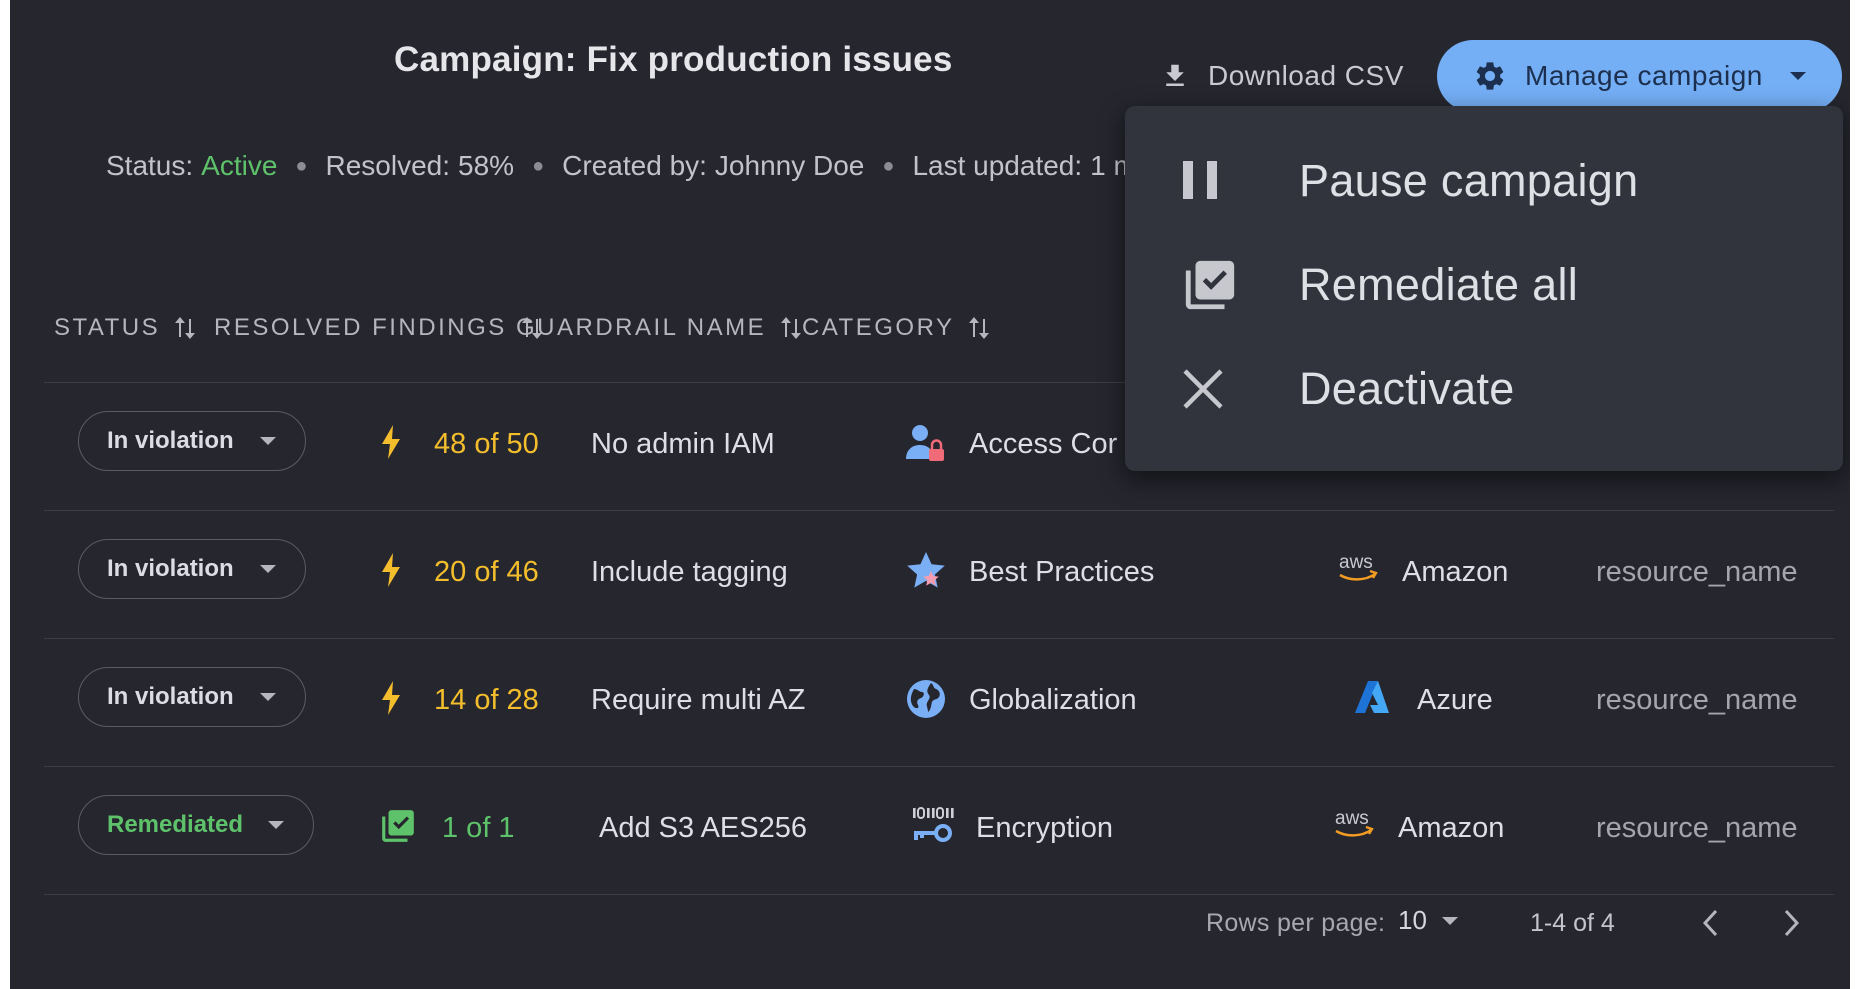  What do you see at coordinates (926, 571) in the screenshot?
I see `star-icon` at bounding box center [926, 571].